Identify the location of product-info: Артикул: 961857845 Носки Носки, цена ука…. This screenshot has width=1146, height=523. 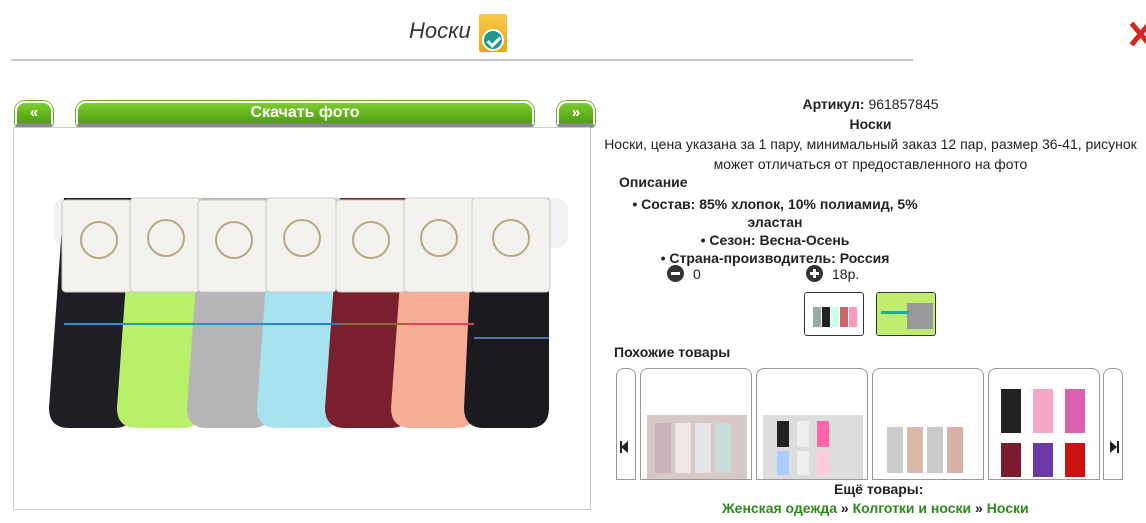
(870, 134).